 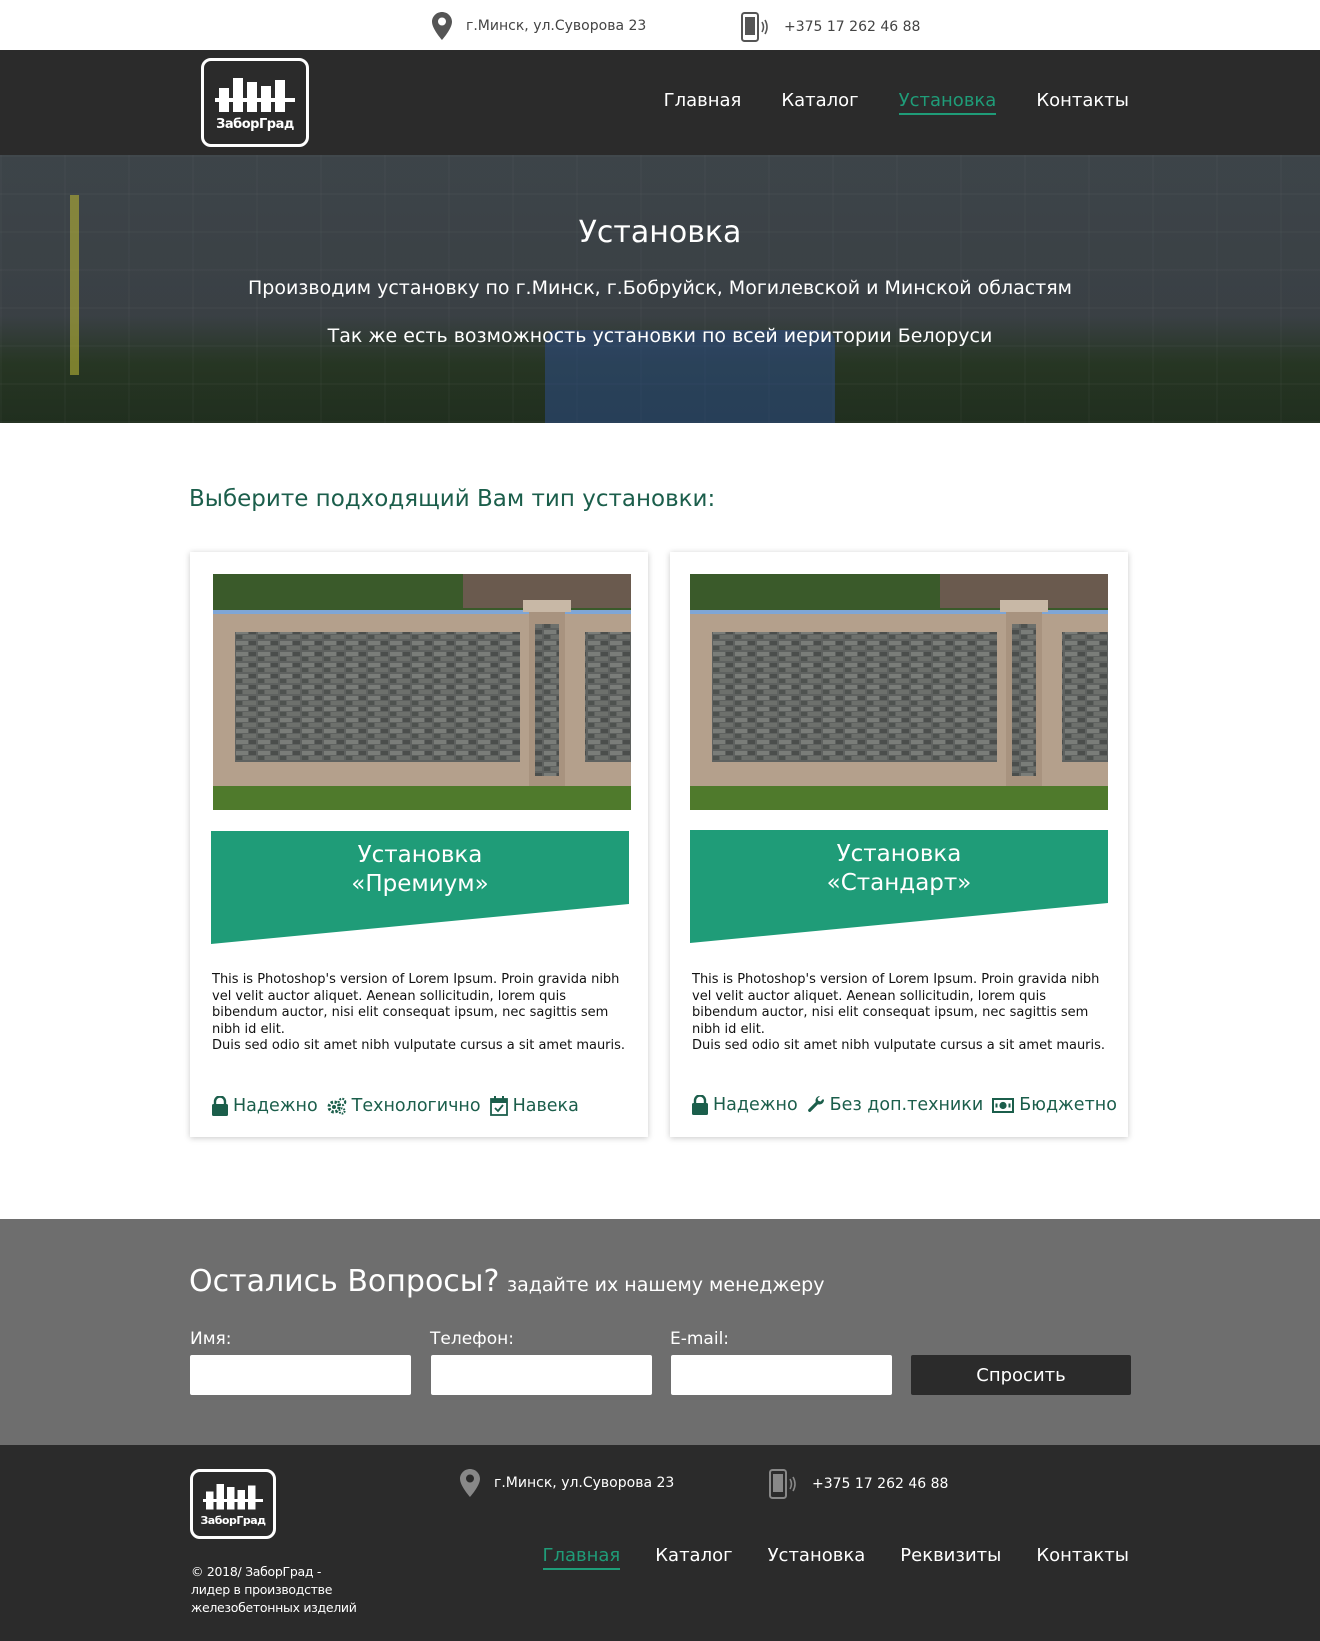 I want to click on footer-nav-catalog: Каталог, so click(x=693, y=1557).